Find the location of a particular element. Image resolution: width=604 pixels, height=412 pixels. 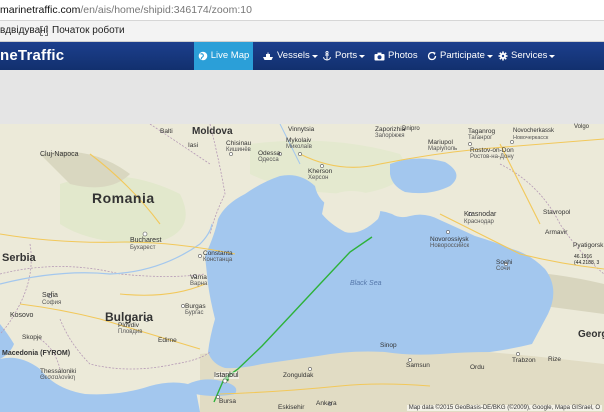

city-label: Dnipro is located at coordinates (411, 129).